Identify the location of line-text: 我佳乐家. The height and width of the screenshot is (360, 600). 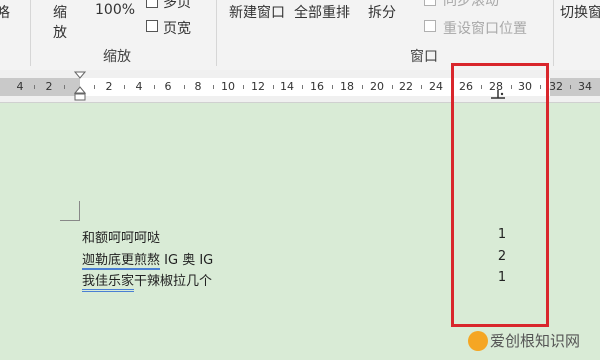
(108, 283).